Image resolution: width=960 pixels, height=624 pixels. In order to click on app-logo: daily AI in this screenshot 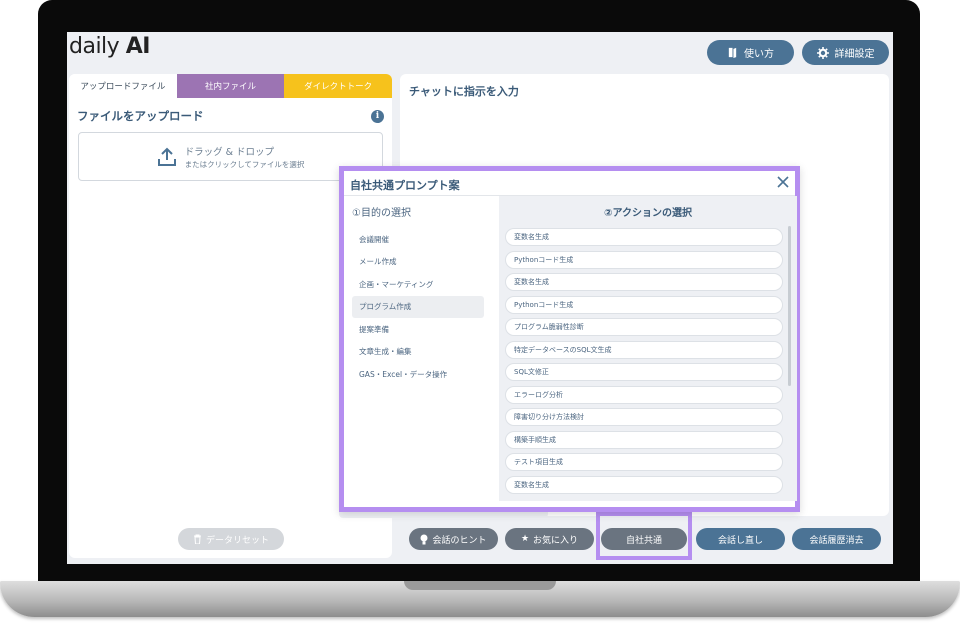, I will do `click(109, 46)`.